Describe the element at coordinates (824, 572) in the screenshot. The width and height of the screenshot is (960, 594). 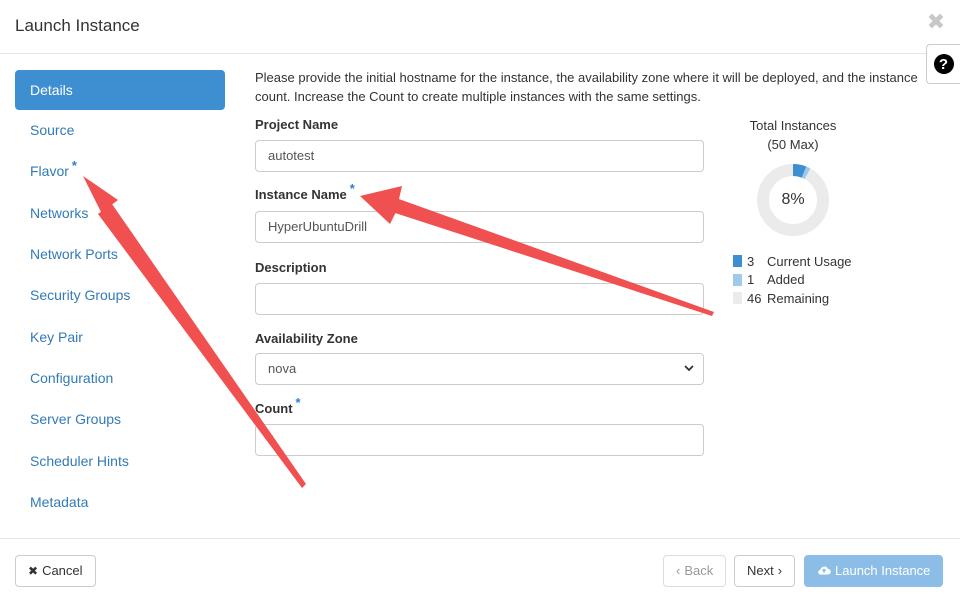
I see `cloud-upload-icon` at that location.